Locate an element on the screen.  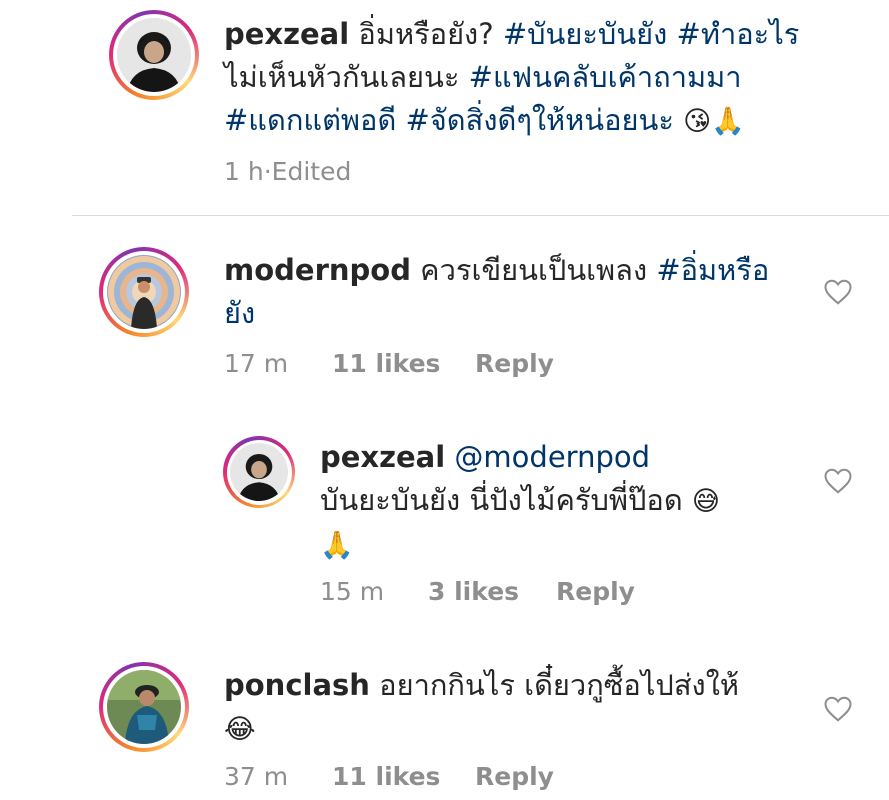
hashtag: #บันยะบันยัง is located at coordinates (585, 34).